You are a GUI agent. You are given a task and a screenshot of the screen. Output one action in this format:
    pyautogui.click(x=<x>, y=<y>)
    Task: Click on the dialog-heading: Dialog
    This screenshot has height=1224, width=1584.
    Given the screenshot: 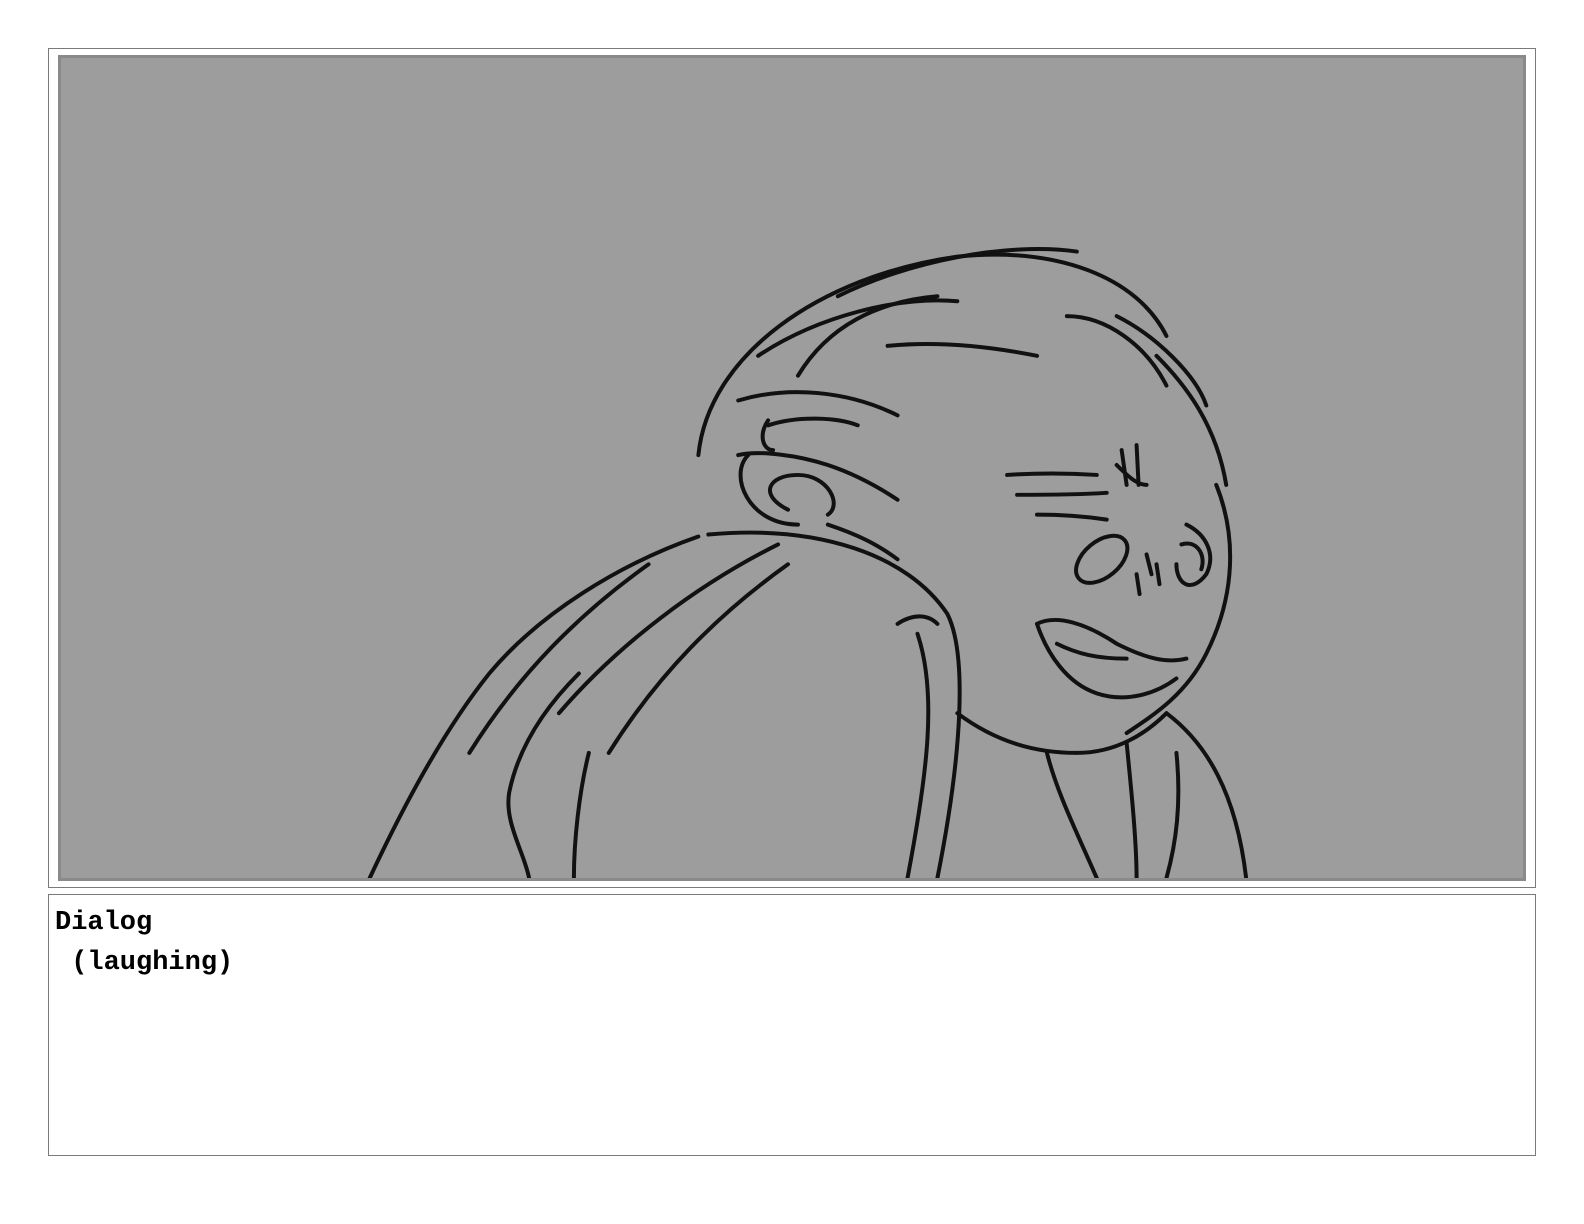 What is the action you would take?
    pyautogui.click(x=104, y=923)
    